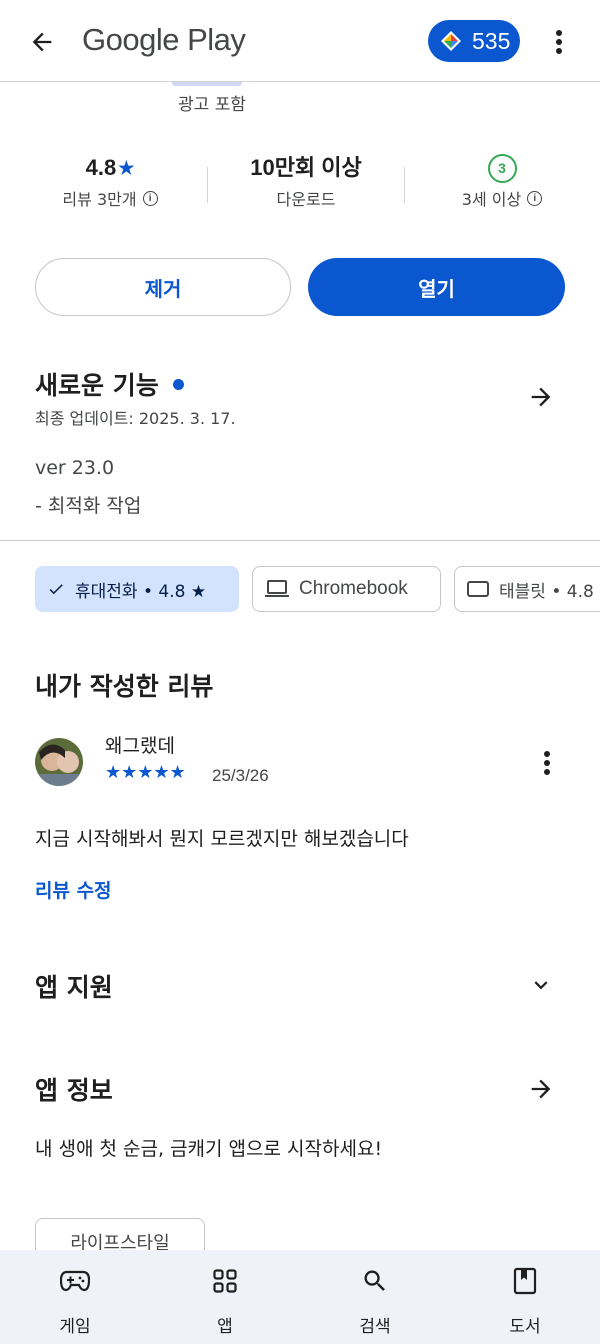  I want to click on bottom-navigation: 게임 앱 검색 도서, so click(300, 1297).